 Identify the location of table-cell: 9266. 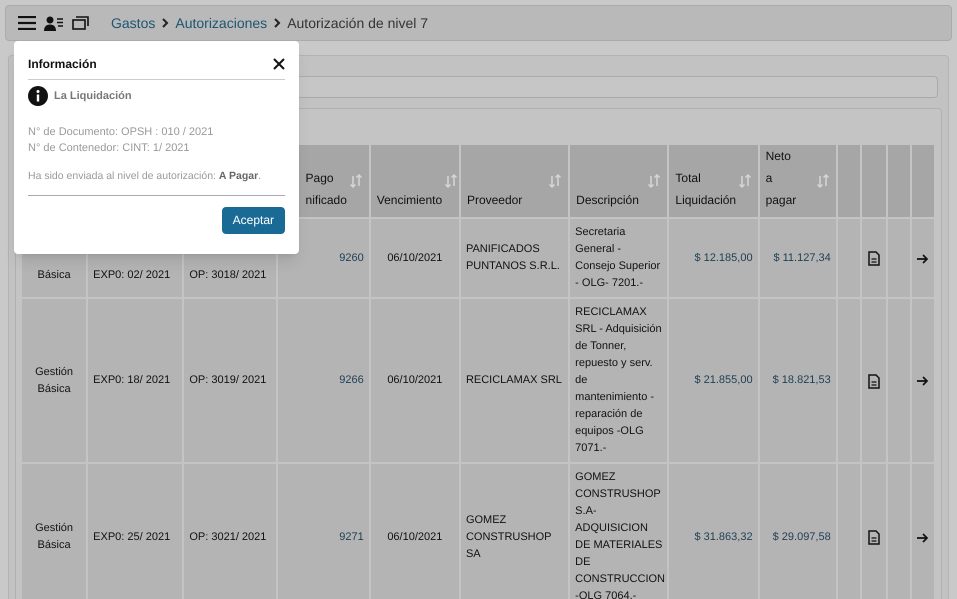
(323, 380).